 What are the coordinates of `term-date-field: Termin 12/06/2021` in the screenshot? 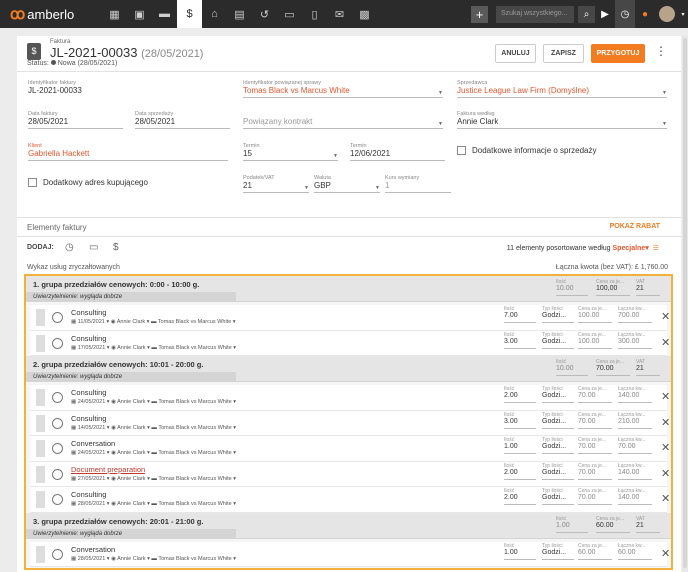 It's located at (397, 152).